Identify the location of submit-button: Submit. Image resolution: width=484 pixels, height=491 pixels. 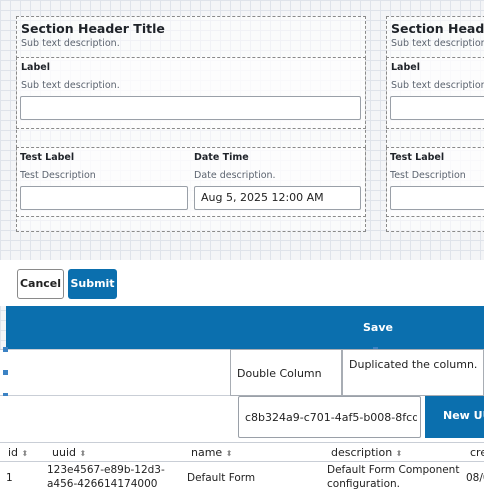
(92, 284).